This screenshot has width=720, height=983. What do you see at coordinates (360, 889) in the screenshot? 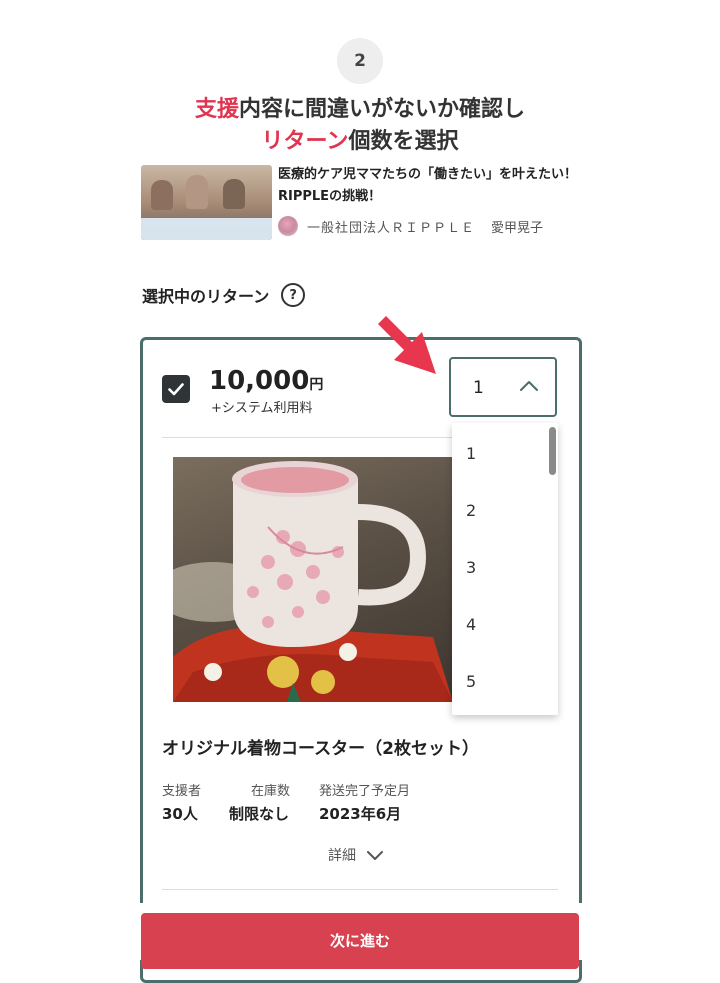
I see `card-bottom-divider` at bounding box center [360, 889].